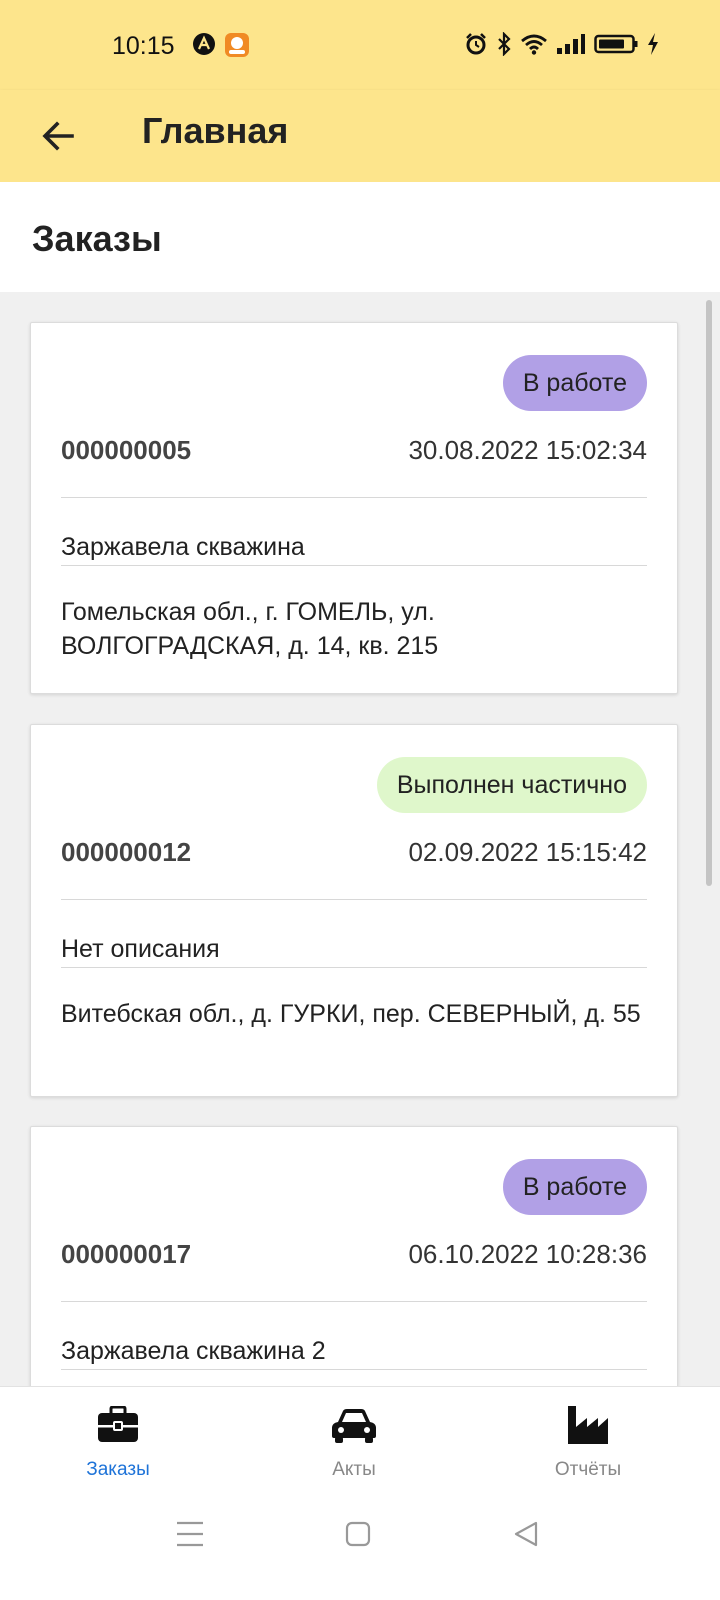  I want to click on factory-icon, so click(588, 1425).